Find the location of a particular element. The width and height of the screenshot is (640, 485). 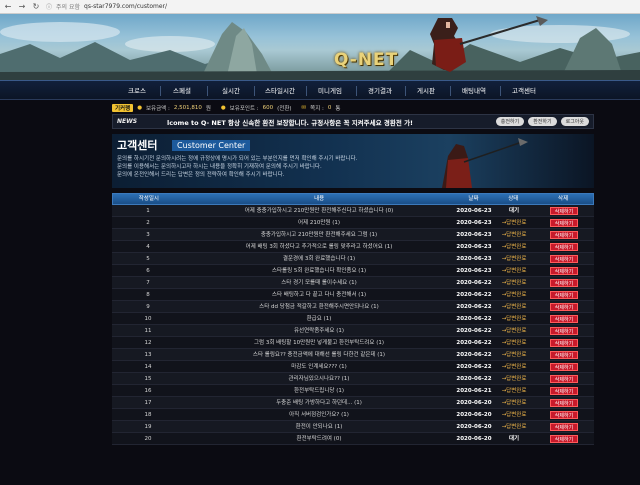

row-content-link: 두충준 배팅 가방하다고 하던데... (1) is located at coordinates (319, 402).